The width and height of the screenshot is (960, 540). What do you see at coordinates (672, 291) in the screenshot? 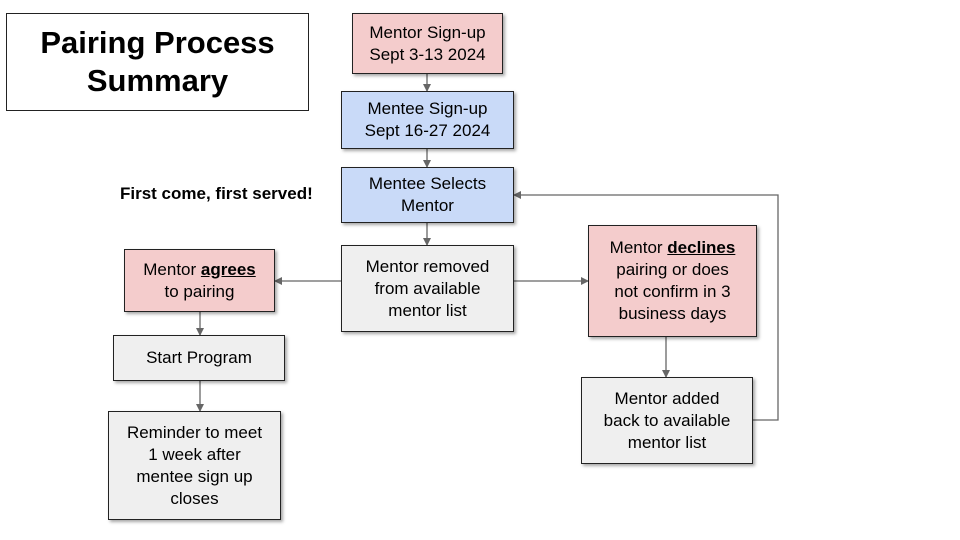
I see `node-text: not confirm in 3` at bounding box center [672, 291].